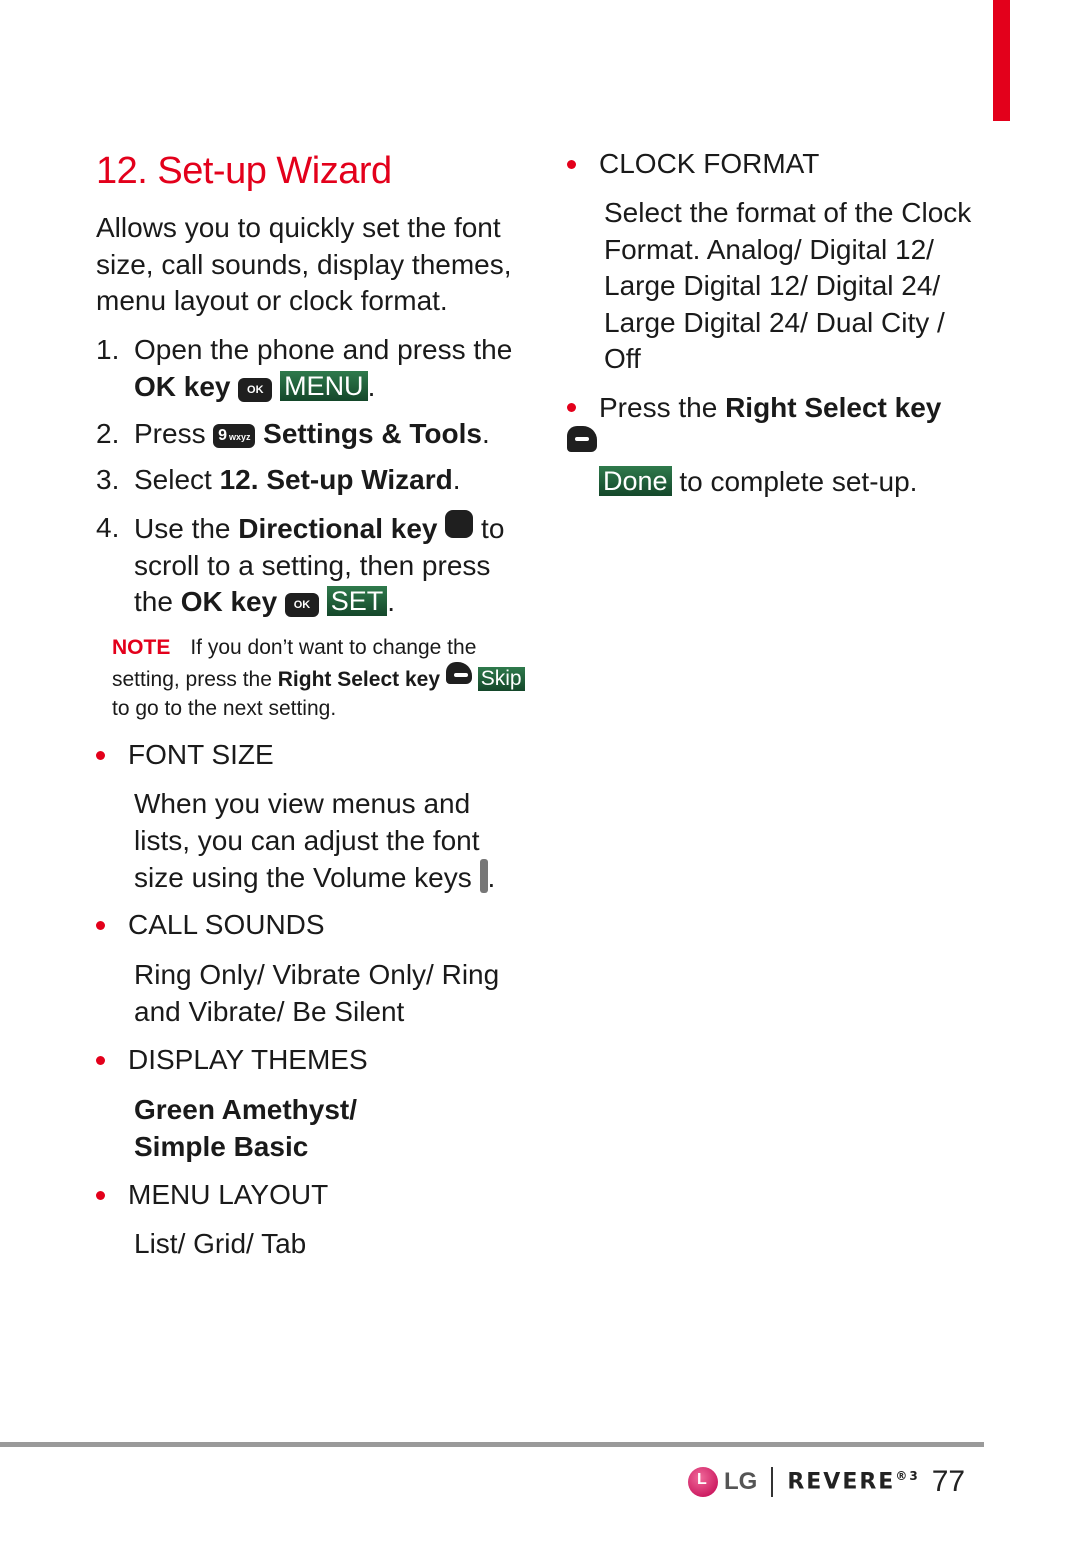  I want to click on setup-wizard-label: 12. Set-up Wizard, so click(336, 479).